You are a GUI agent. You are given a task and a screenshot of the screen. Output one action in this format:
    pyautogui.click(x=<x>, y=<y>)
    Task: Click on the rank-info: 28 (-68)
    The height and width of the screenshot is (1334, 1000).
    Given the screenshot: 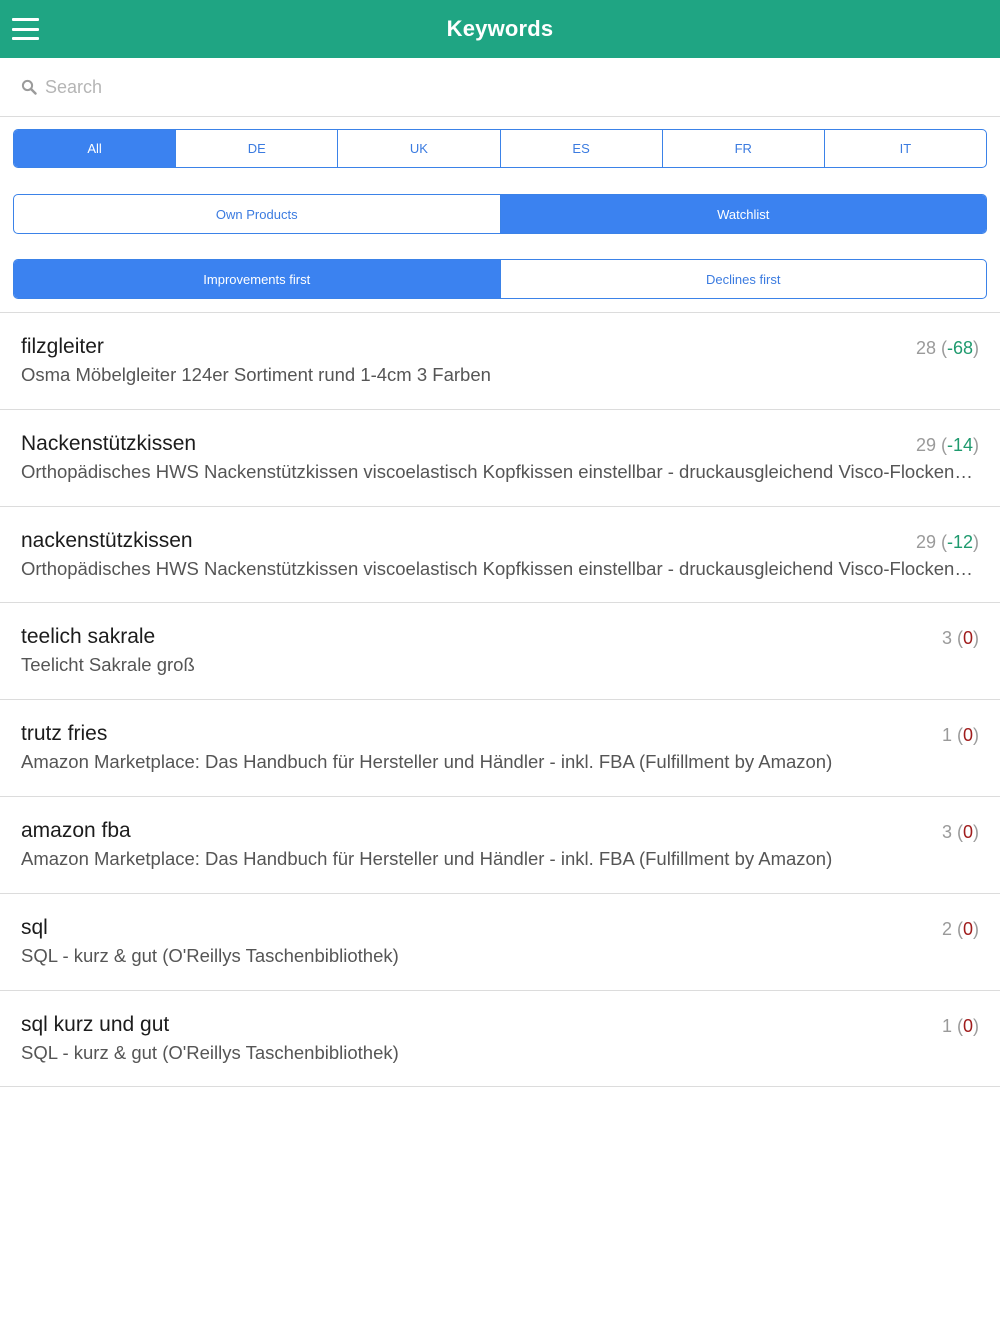 What is the action you would take?
    pyautogui.click(x=947, y=348)
    